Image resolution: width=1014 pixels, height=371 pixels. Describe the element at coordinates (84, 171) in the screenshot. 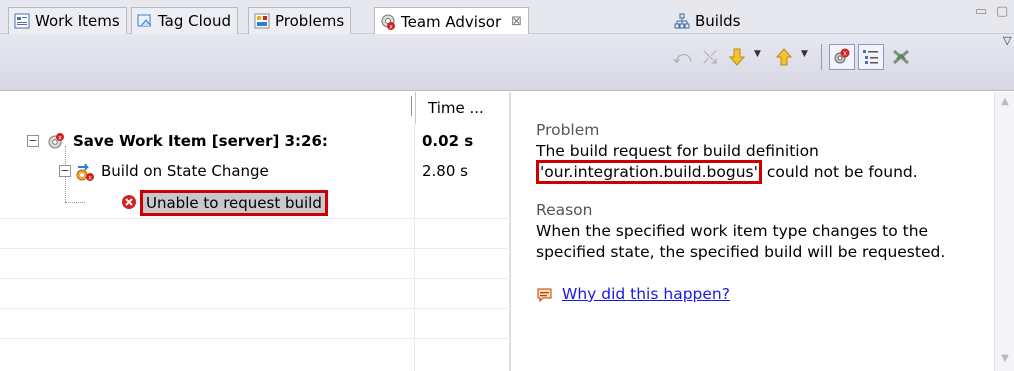

I see `build-participant-icon: x` at that location.